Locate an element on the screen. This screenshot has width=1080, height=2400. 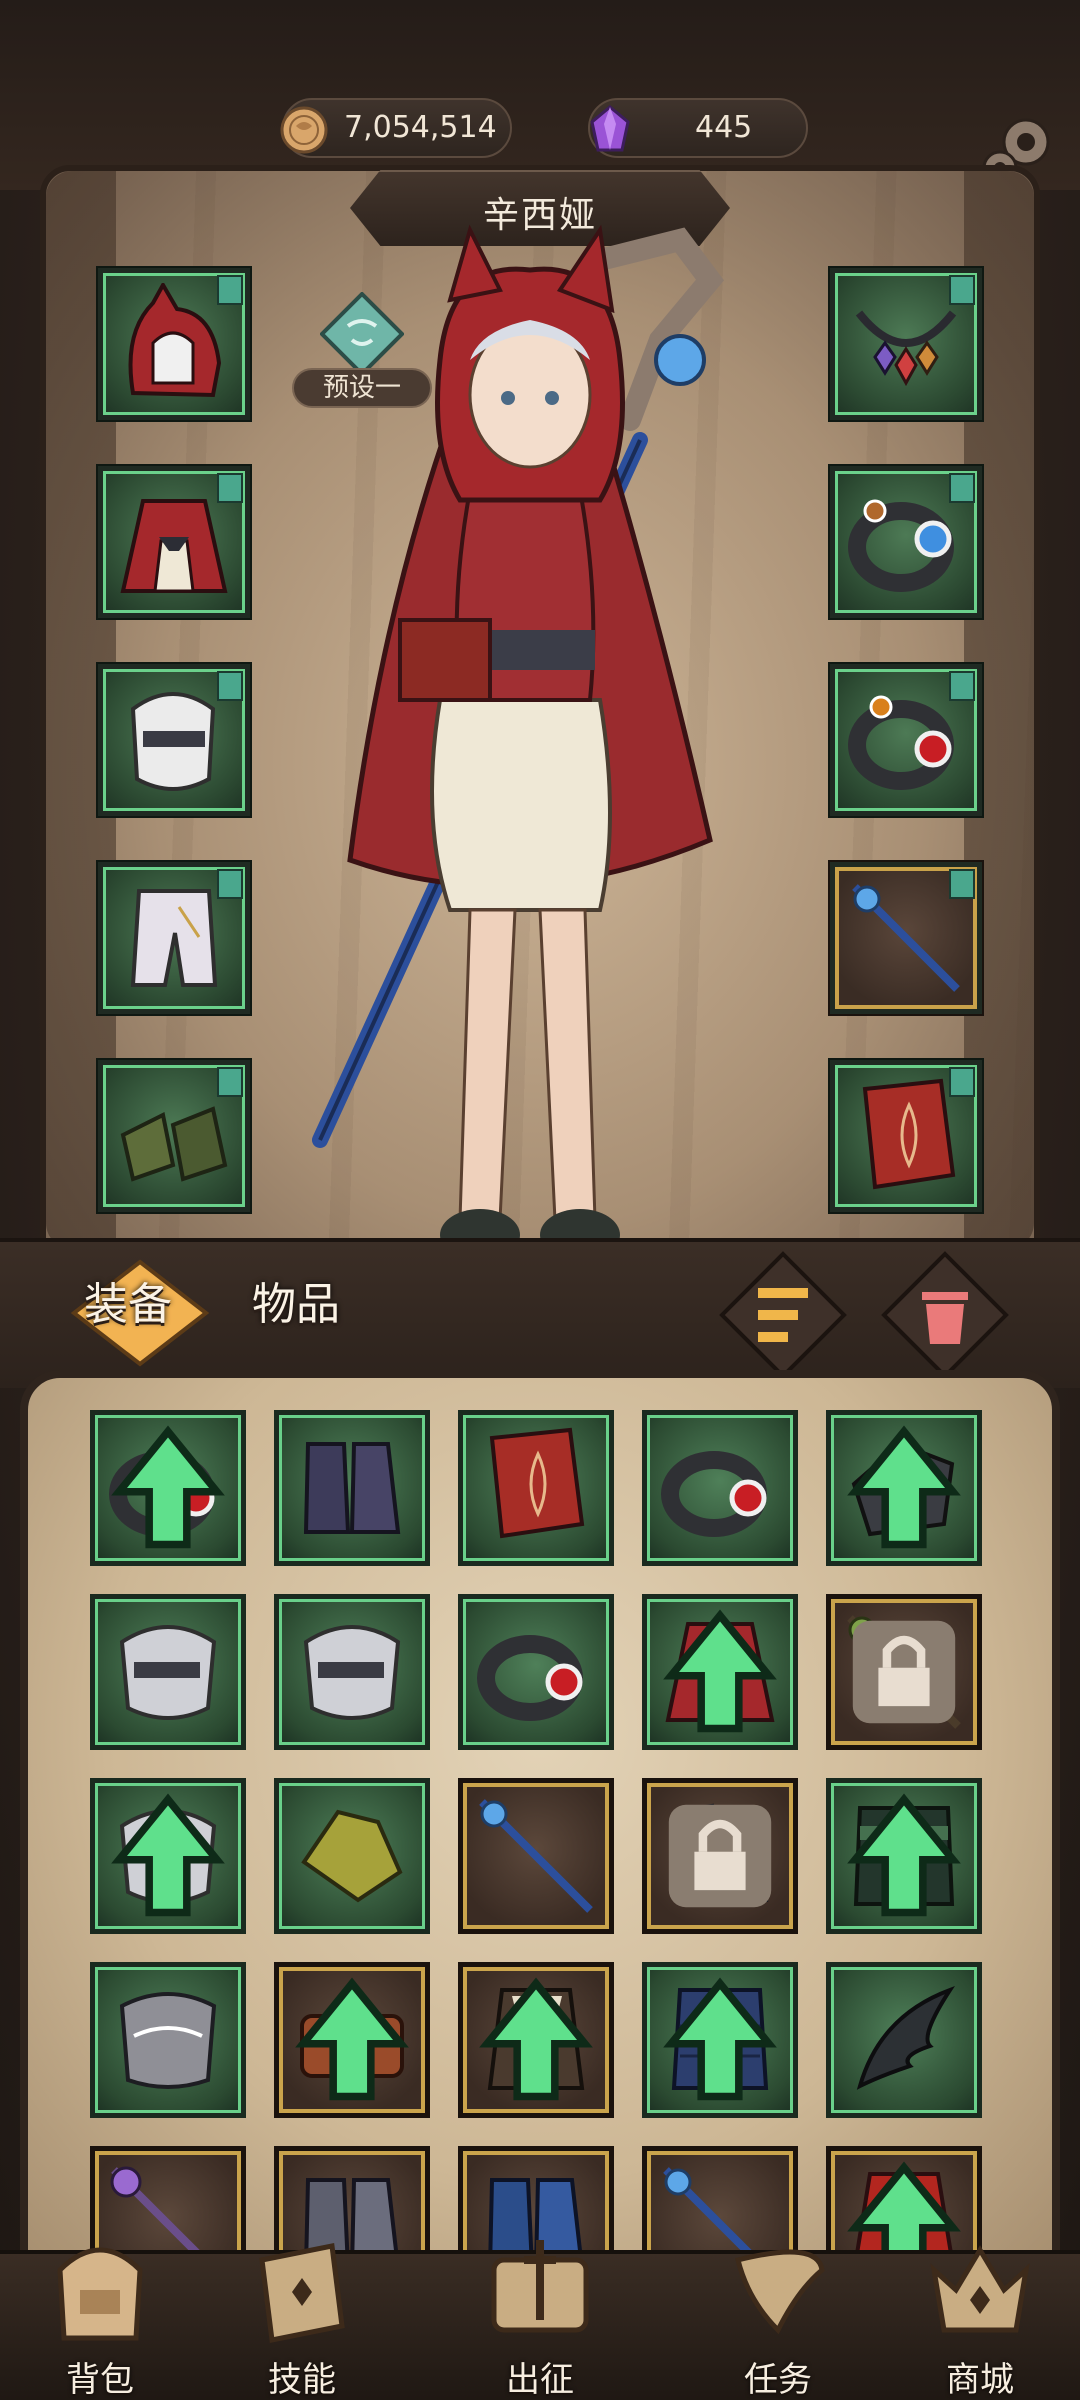
red-spellbook-icon is located at coordinates (537, 1483).